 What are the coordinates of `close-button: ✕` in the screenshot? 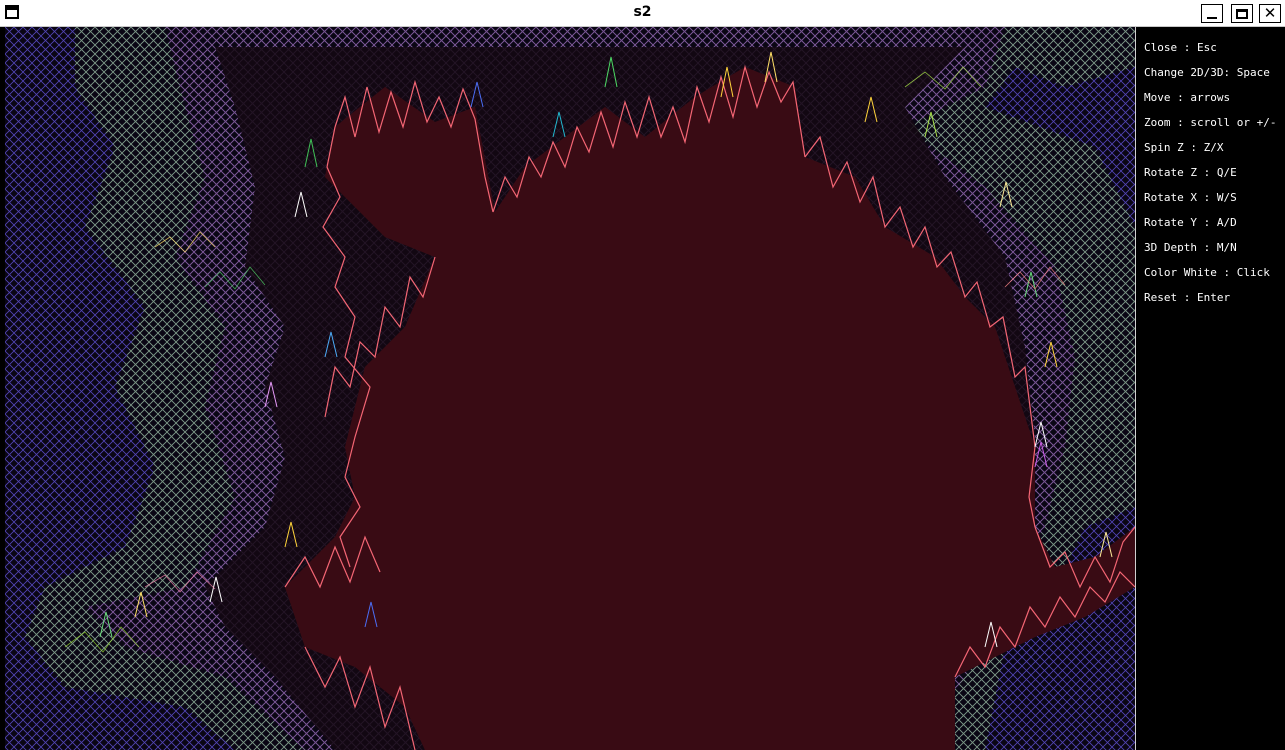 It's located at (1270, 13).